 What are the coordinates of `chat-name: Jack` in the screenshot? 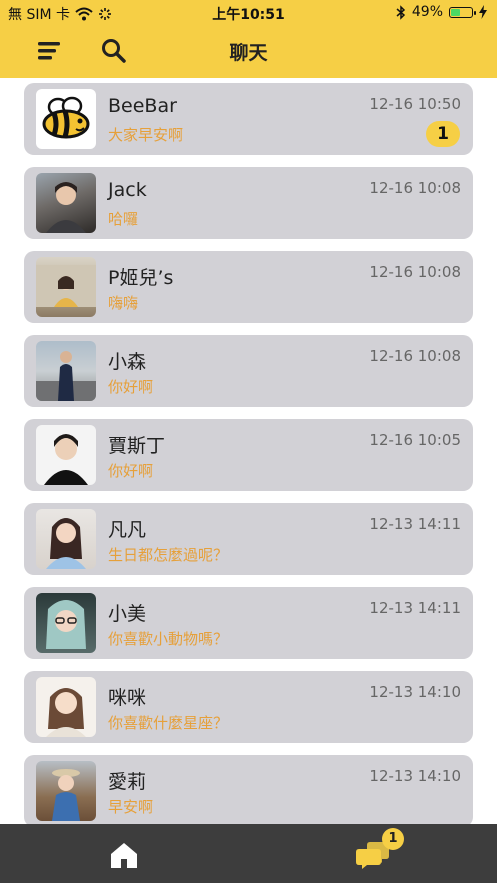 It's located at (127, 190).